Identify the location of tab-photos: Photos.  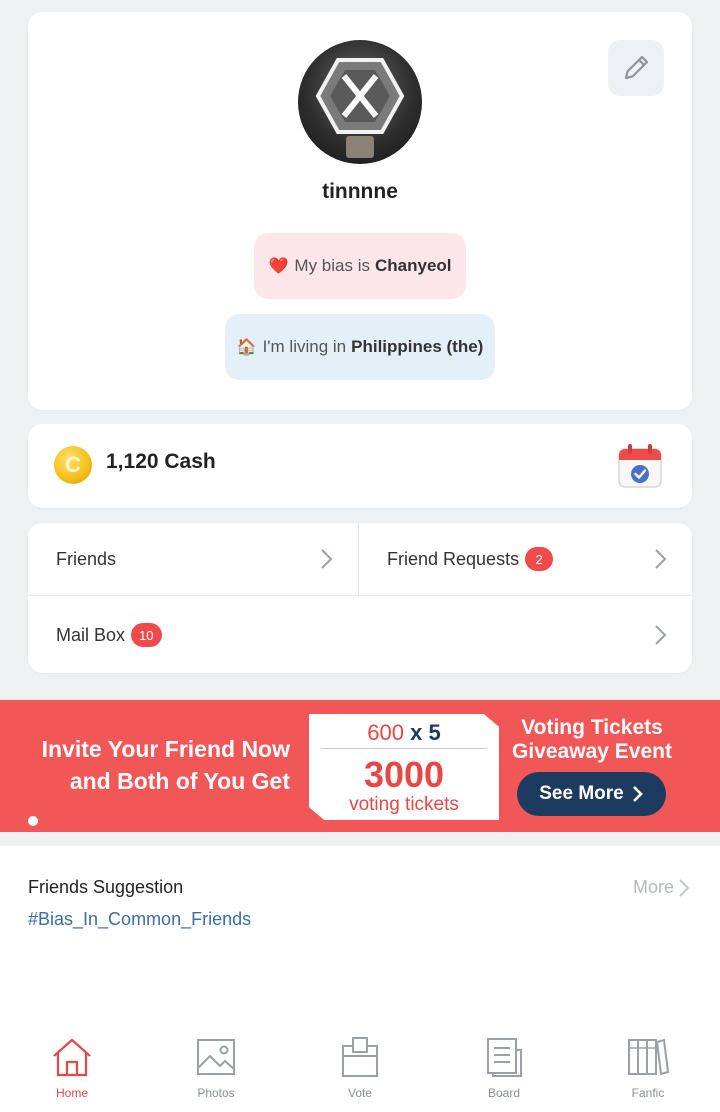
(216, 1068).